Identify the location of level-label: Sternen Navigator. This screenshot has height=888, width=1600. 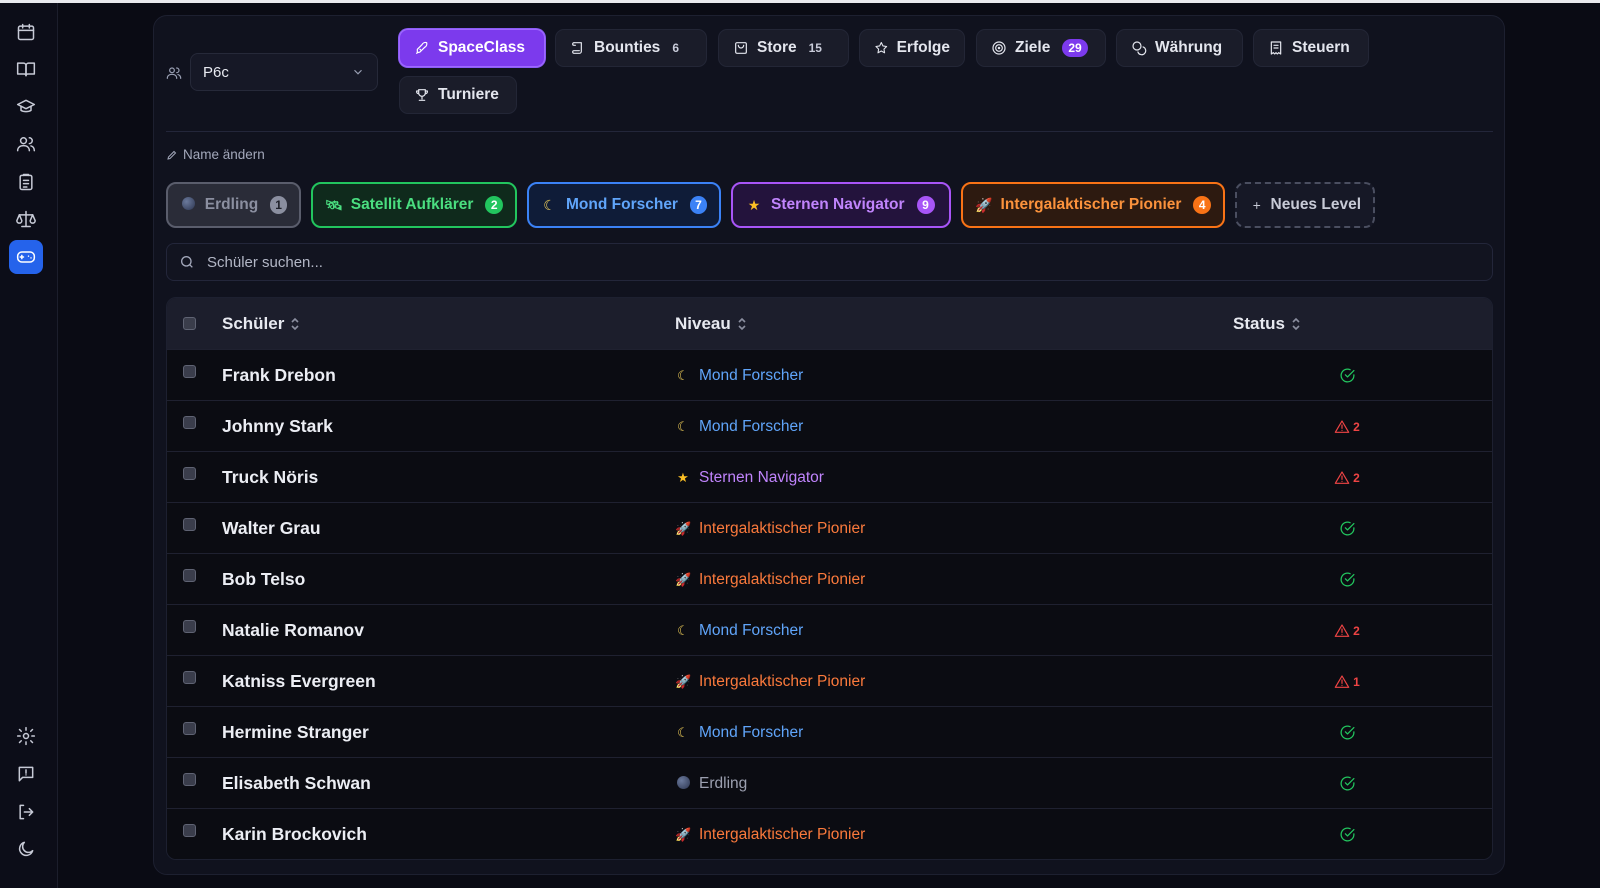
(838, 204).